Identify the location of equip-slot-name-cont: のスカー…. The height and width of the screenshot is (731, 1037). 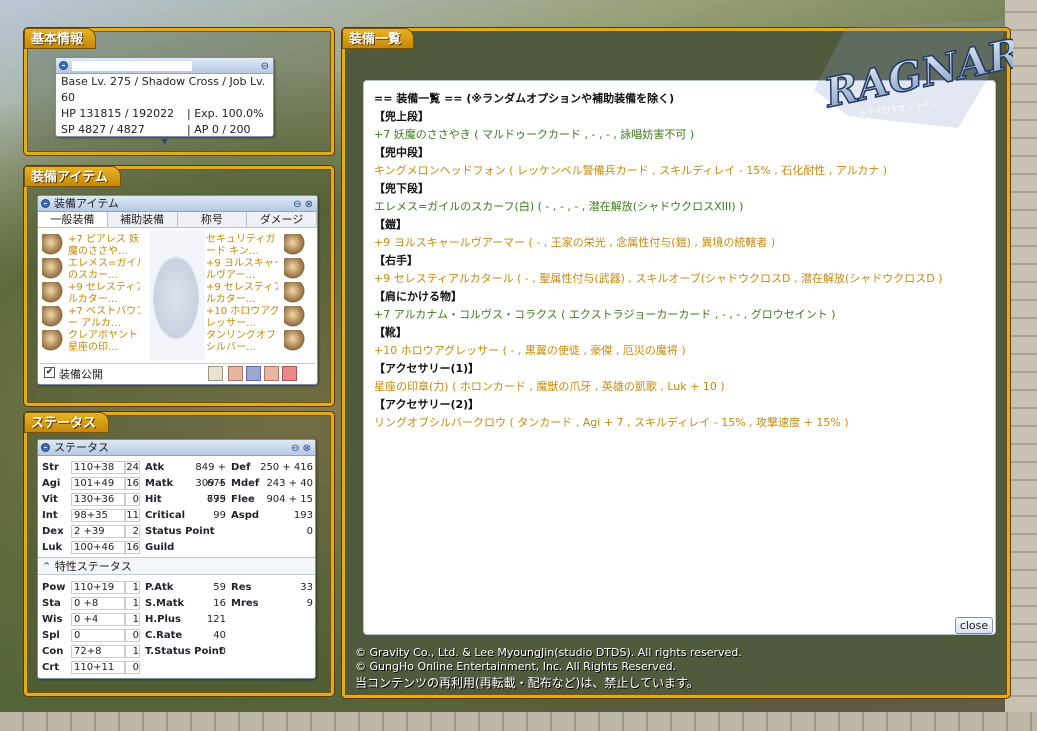
(93, 275).